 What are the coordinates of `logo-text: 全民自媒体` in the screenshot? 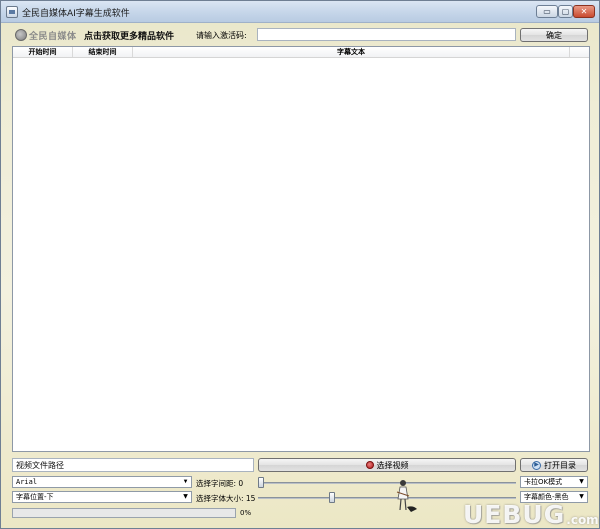 It's located at (53, 36).